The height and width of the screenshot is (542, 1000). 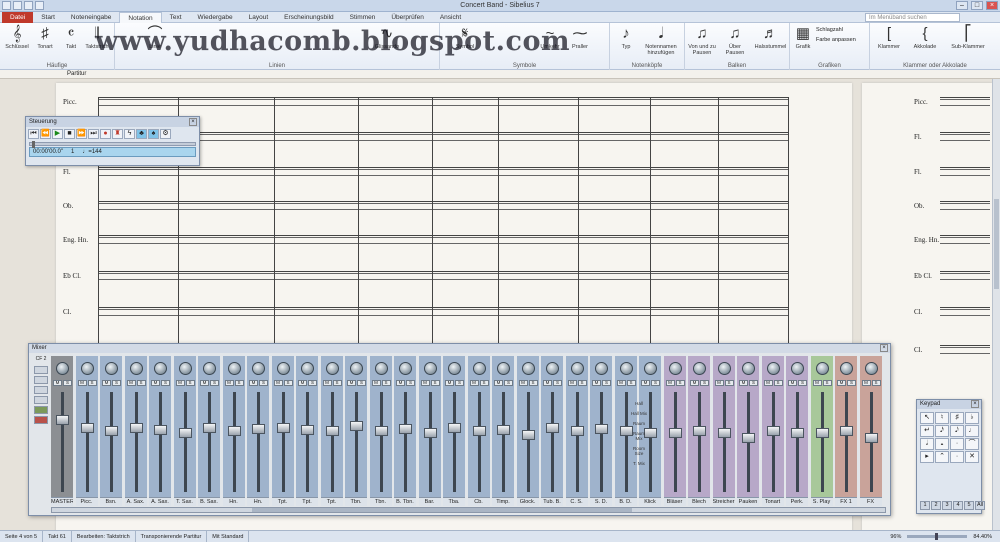 What do you see at coordinates (140, 17) in the screenshot?
I see `tab-notation: Notation` at bounding box center [140, 17].